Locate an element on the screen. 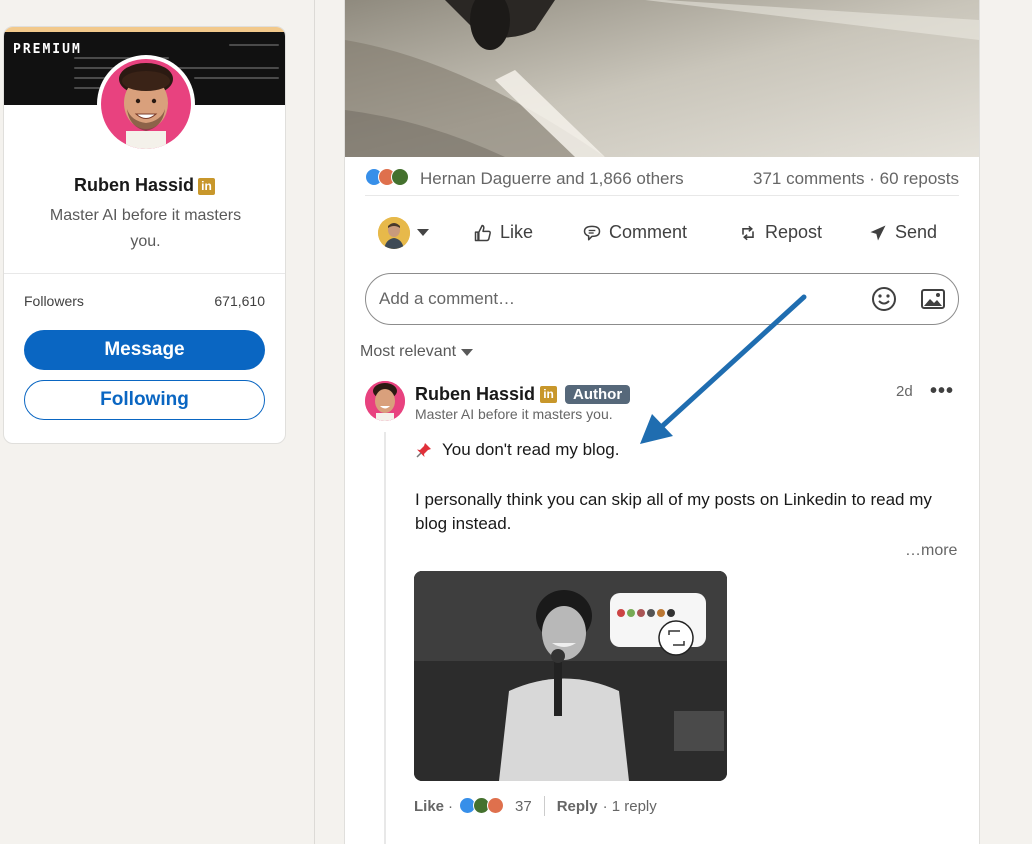 Image resolution: width=1032 pixels, height=844 pixels. comment-pinned-line: You don't read my blog. is located at coordinates (517, 450).